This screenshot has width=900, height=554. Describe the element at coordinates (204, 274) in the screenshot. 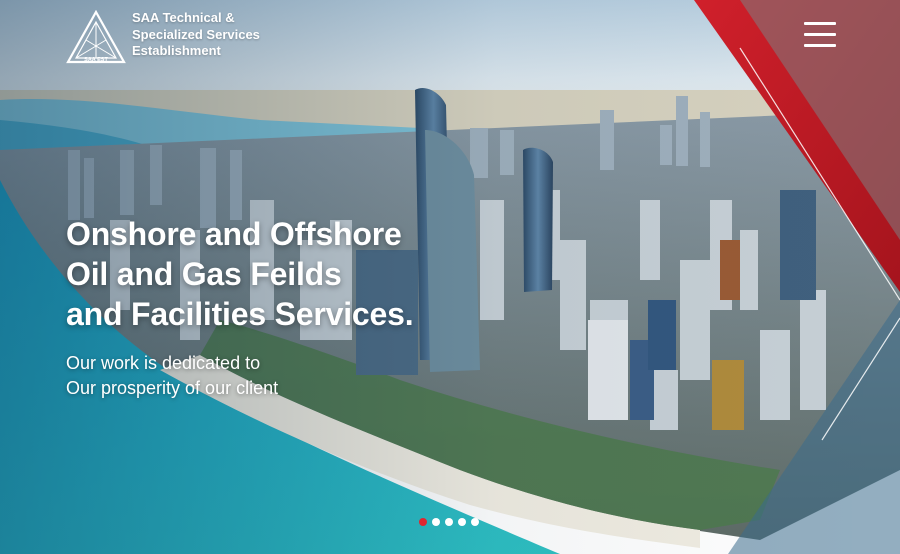

I see `hero-headline-line-2: Oil and Gas Feilds` at that location.